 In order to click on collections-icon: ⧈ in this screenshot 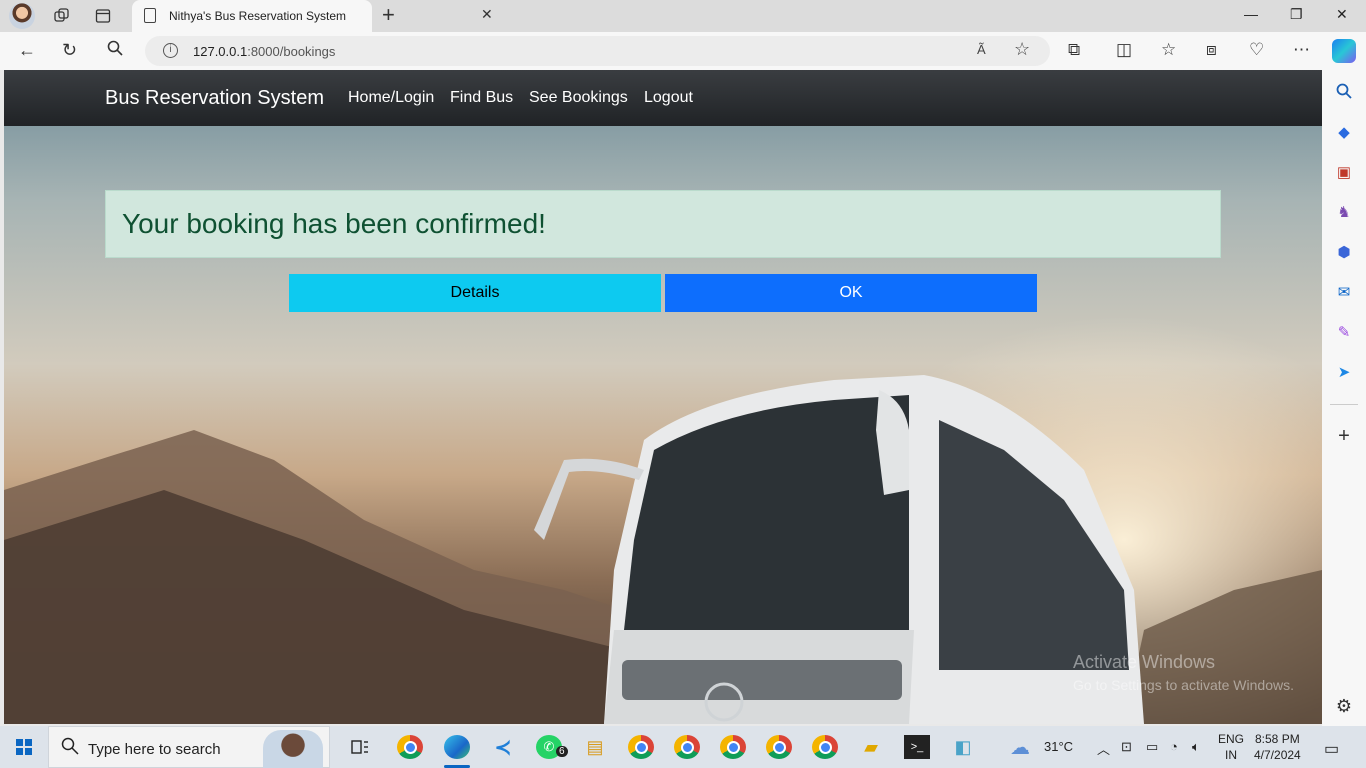, I will do `click(1211, 50)`.